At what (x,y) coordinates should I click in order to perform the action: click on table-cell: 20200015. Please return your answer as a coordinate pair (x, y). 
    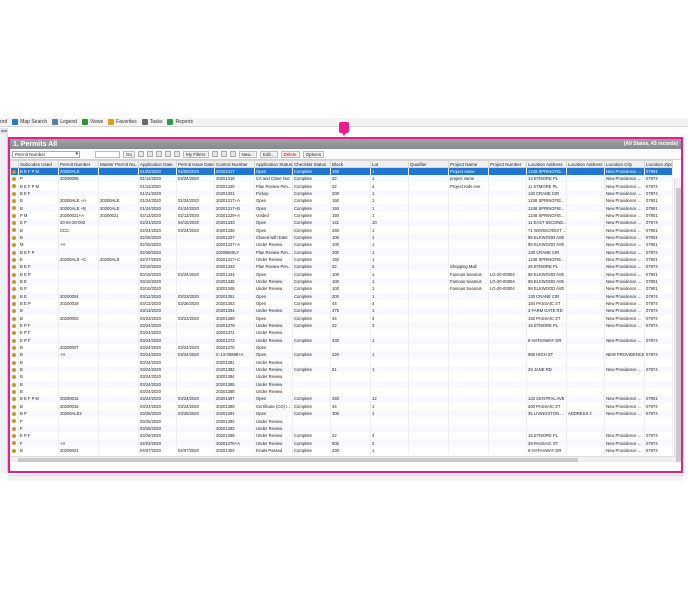
    Looking at the image, I should click on (78, 399).